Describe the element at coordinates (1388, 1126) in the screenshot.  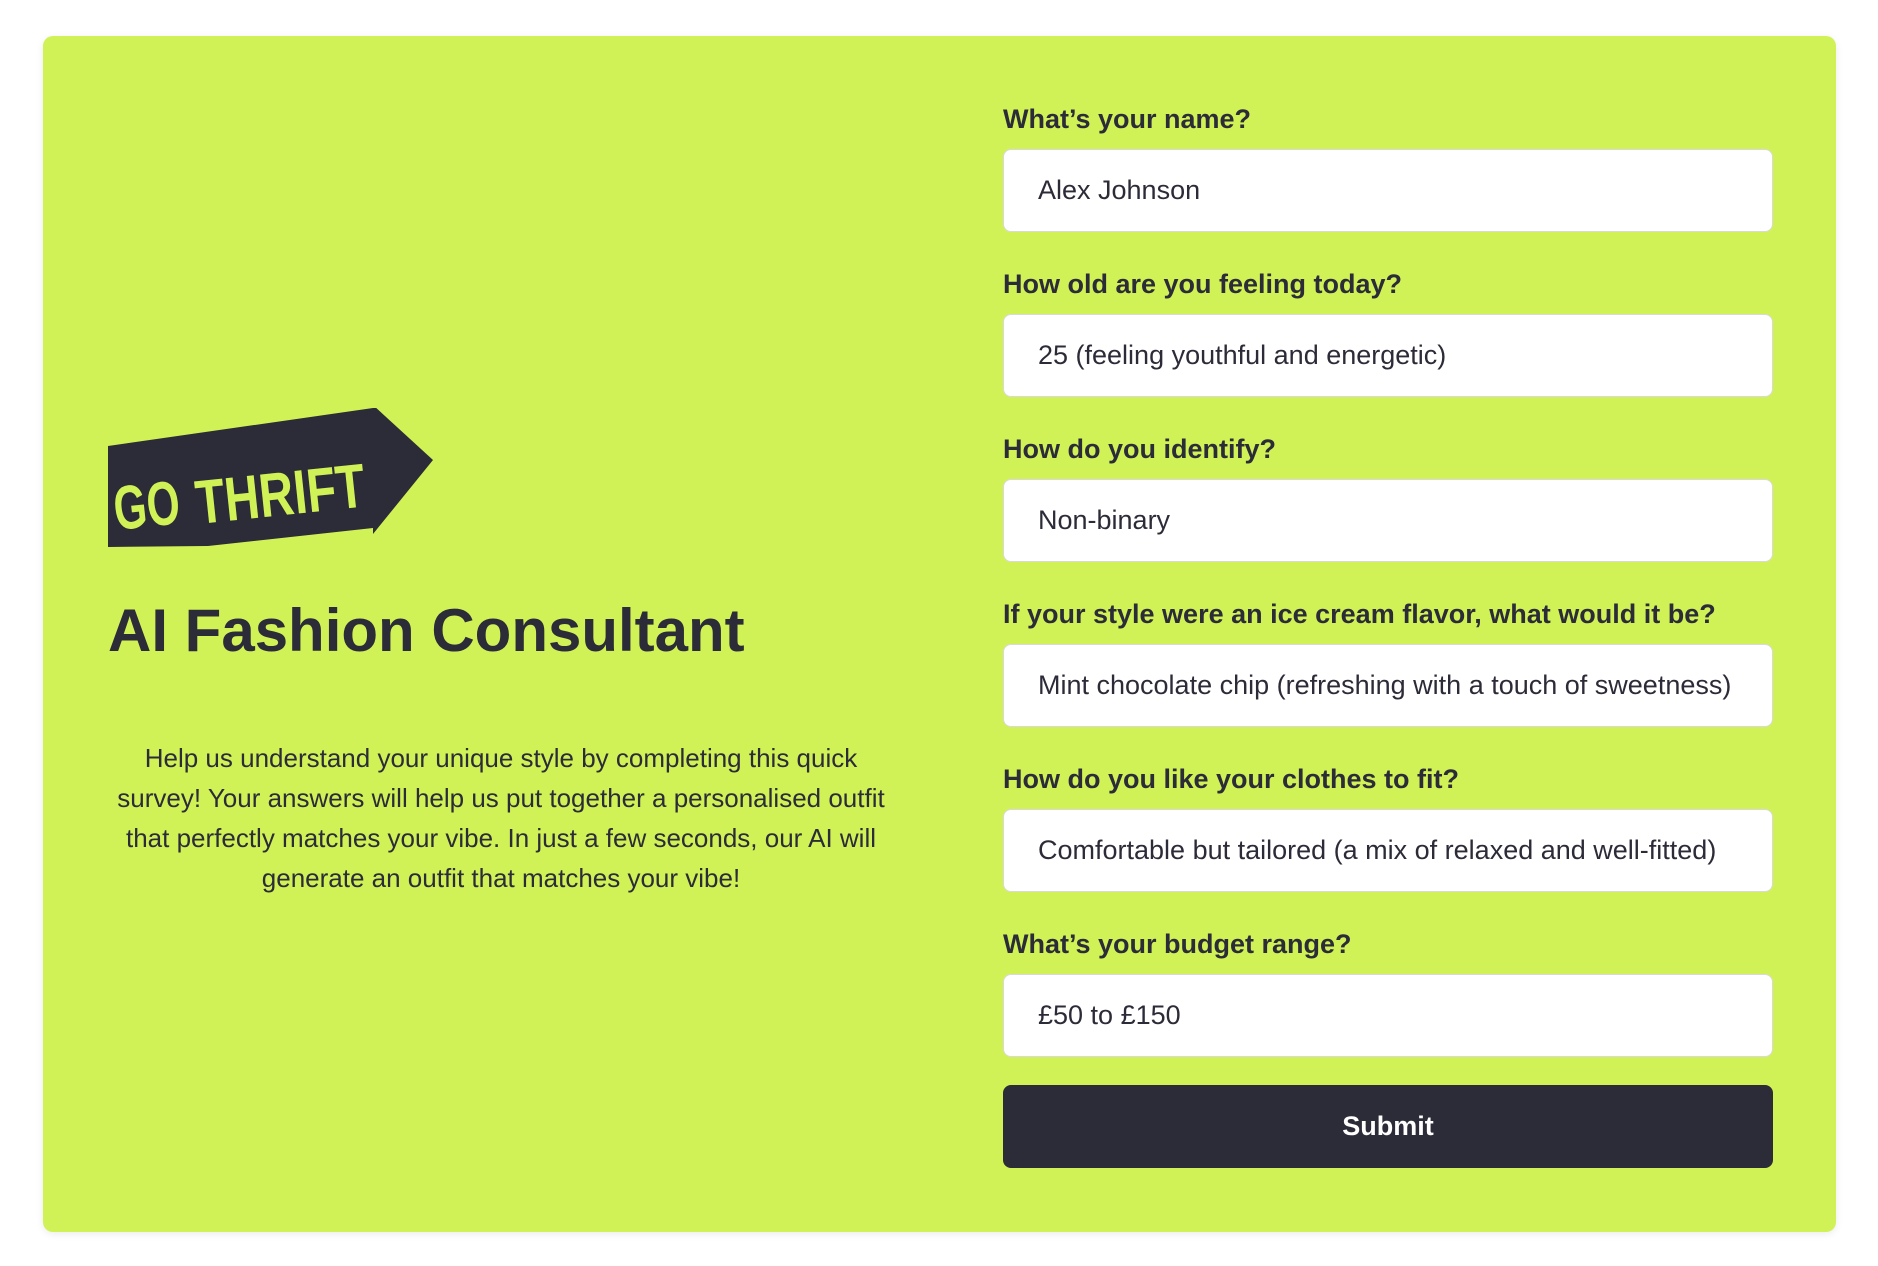
I see `submit-button: Submit` at that location.